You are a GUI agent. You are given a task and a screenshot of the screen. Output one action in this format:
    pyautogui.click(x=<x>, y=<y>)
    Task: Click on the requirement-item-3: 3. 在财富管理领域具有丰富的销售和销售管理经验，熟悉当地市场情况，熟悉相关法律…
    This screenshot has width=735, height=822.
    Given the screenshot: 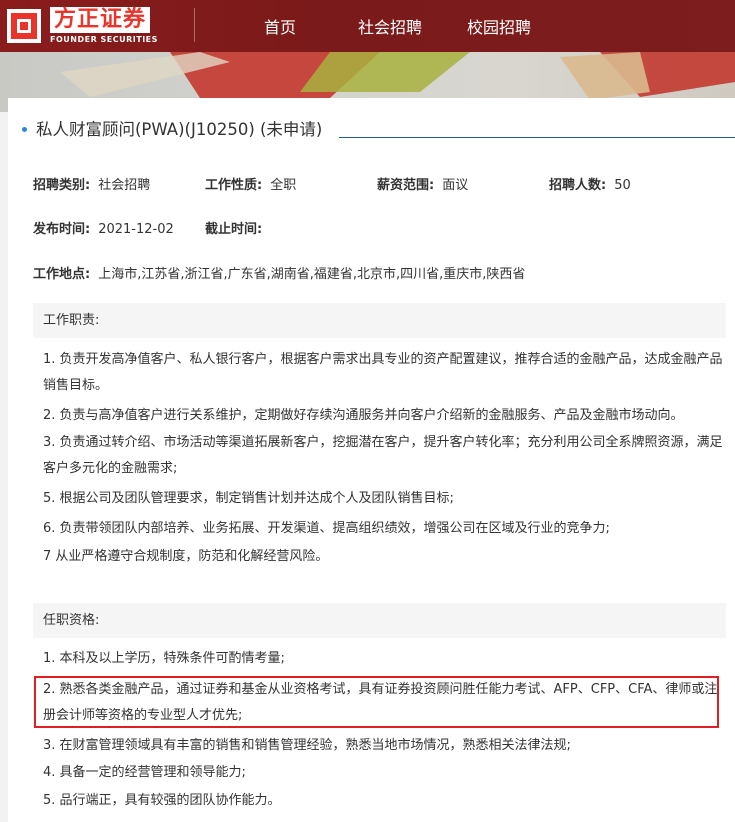 What is the action you would take?
    pyautogui.click(x=307, y=745)
    